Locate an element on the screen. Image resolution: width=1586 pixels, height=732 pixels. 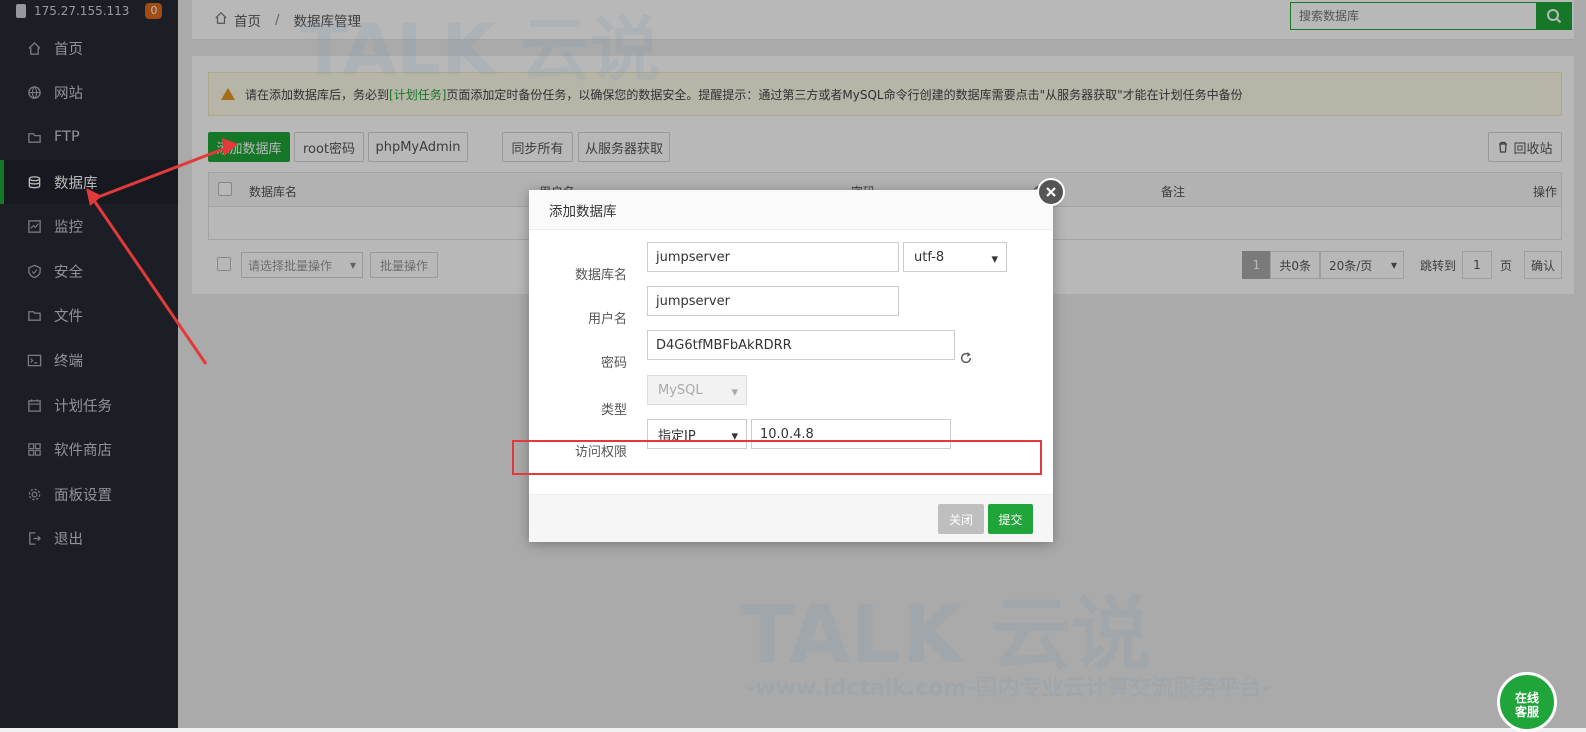
chat-line2: 客服 is located at coordinates (1526, 712).